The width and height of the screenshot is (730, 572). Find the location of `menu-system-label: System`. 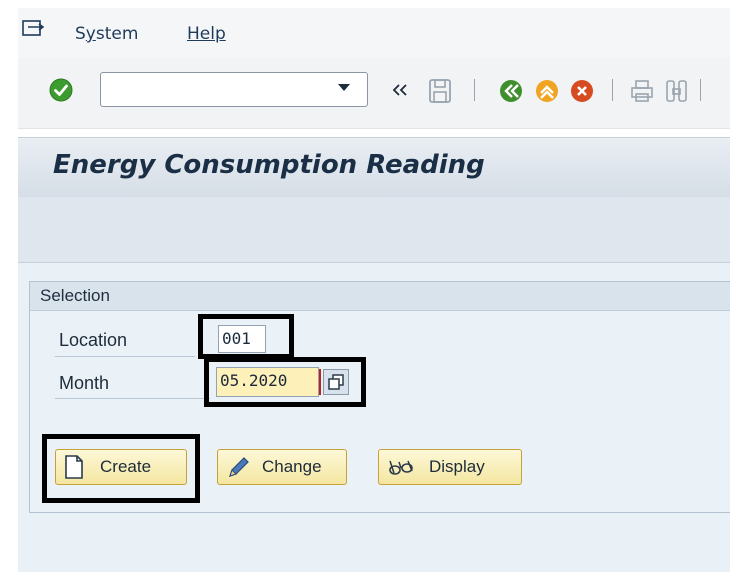

menu-system-label: System is located at coordinates (107, 34).